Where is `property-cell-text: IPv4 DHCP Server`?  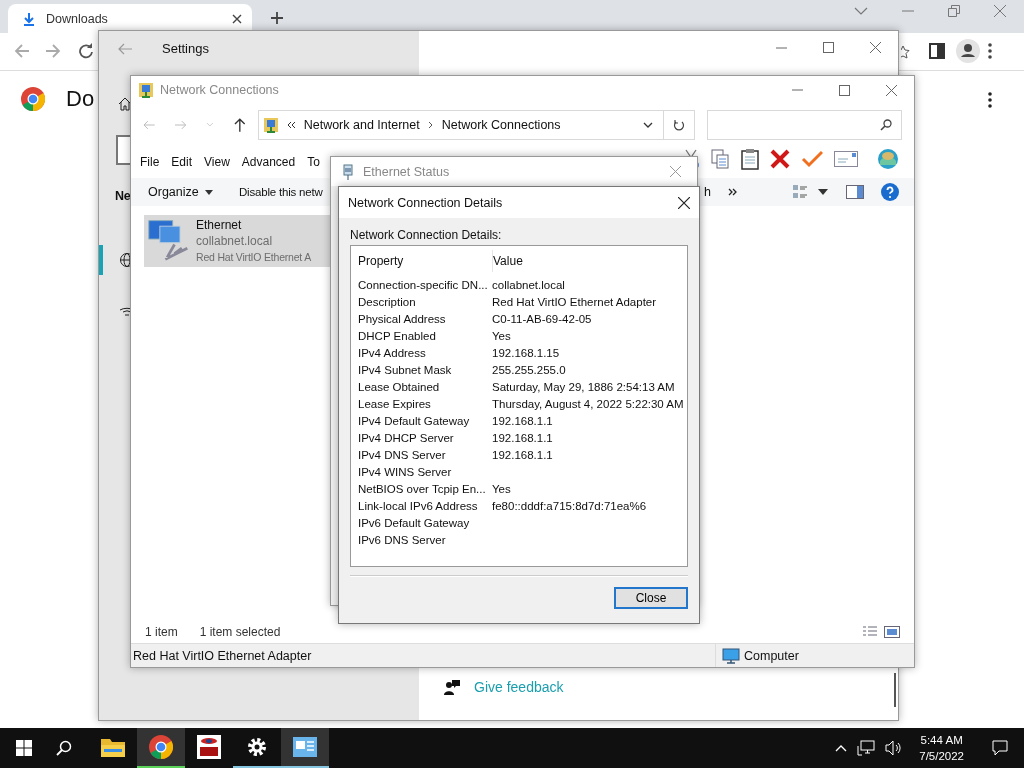 property-cell-text: IPv4 DHCP Server is located at coordinates (406, 437).